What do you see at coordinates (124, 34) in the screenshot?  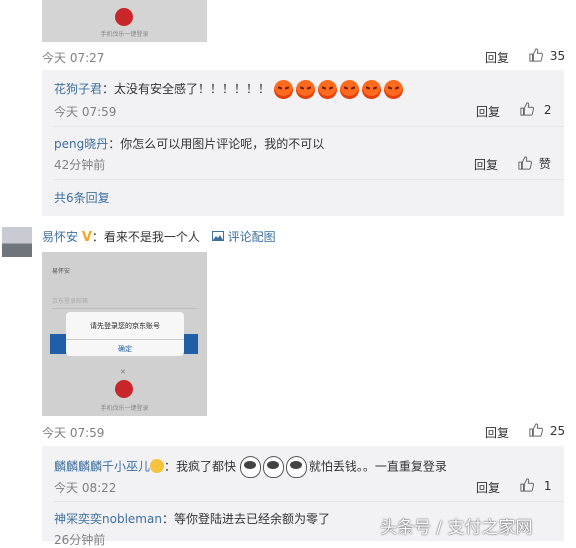 I see `thumbnail-caption: 手机伐乐一键登录` at bounding box center [124, 34].